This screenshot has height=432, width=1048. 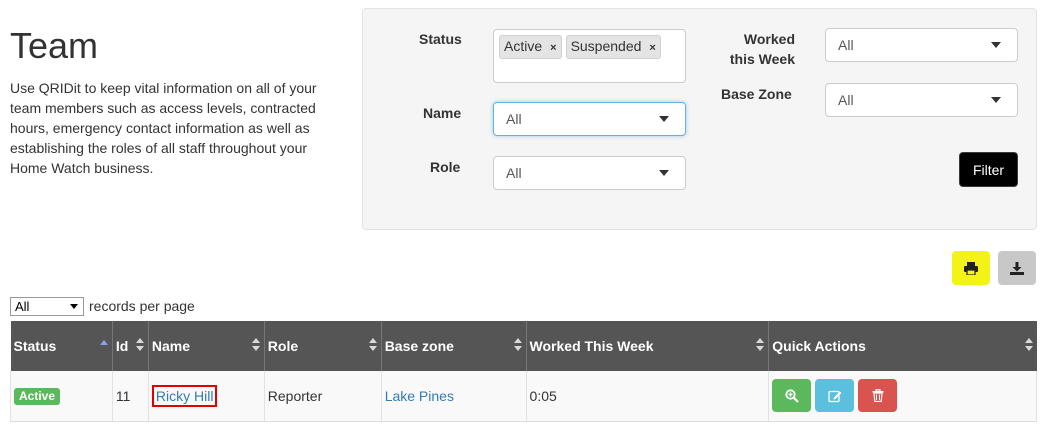 What do you see at coordinates (921, 100) in the screenshot?
I see `base-zone-select: All` at bounding box center [921, 100].